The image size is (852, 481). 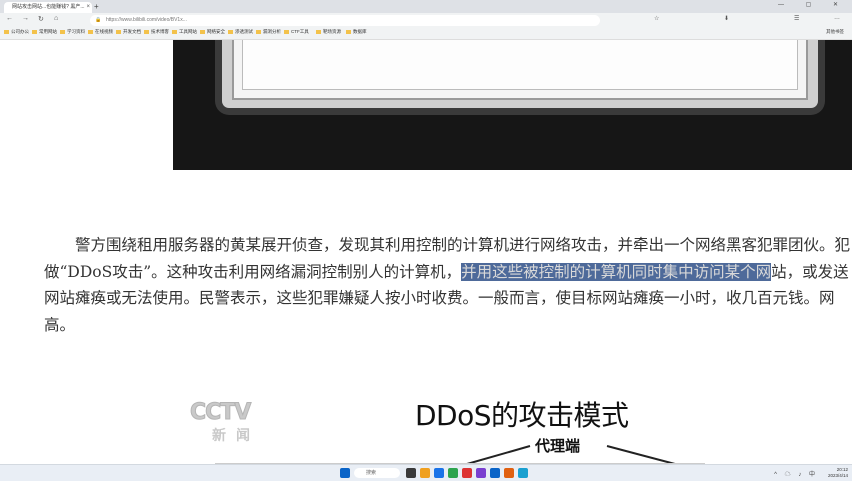 I want to click on bookmark-item: CTF工具, so click(x=296, y=32).